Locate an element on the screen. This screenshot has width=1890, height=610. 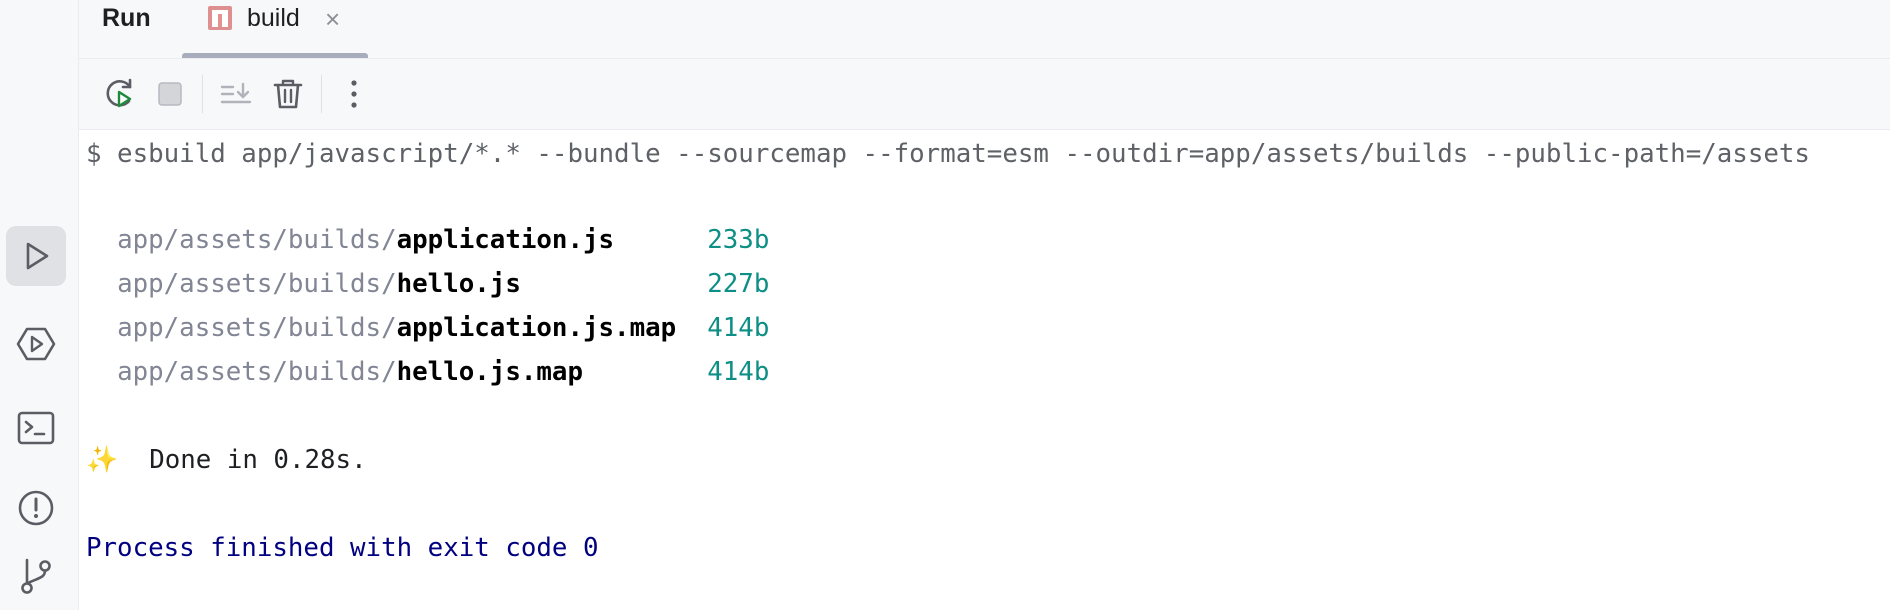
scroll-to-end-icon is located at coordinates (236, 93).